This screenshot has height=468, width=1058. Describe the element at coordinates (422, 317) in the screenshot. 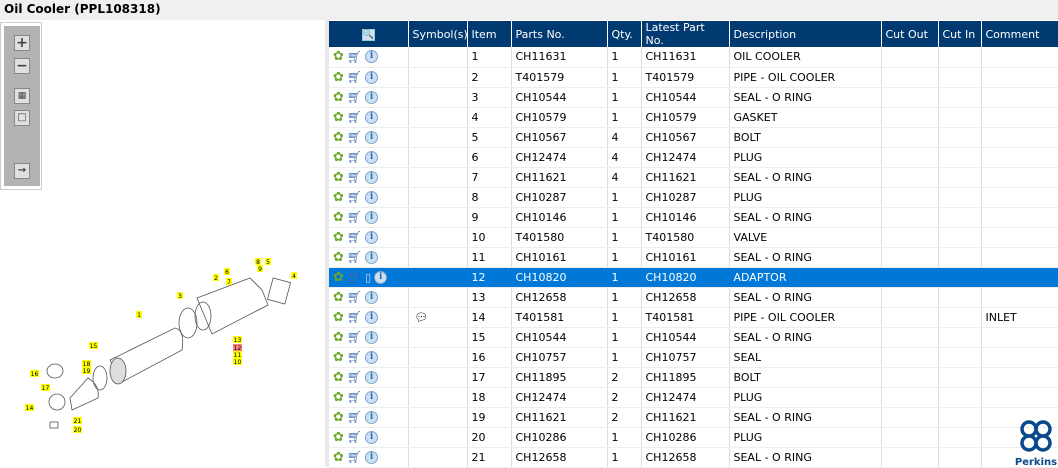

I see `comment-icon: 💬︎` at that location.